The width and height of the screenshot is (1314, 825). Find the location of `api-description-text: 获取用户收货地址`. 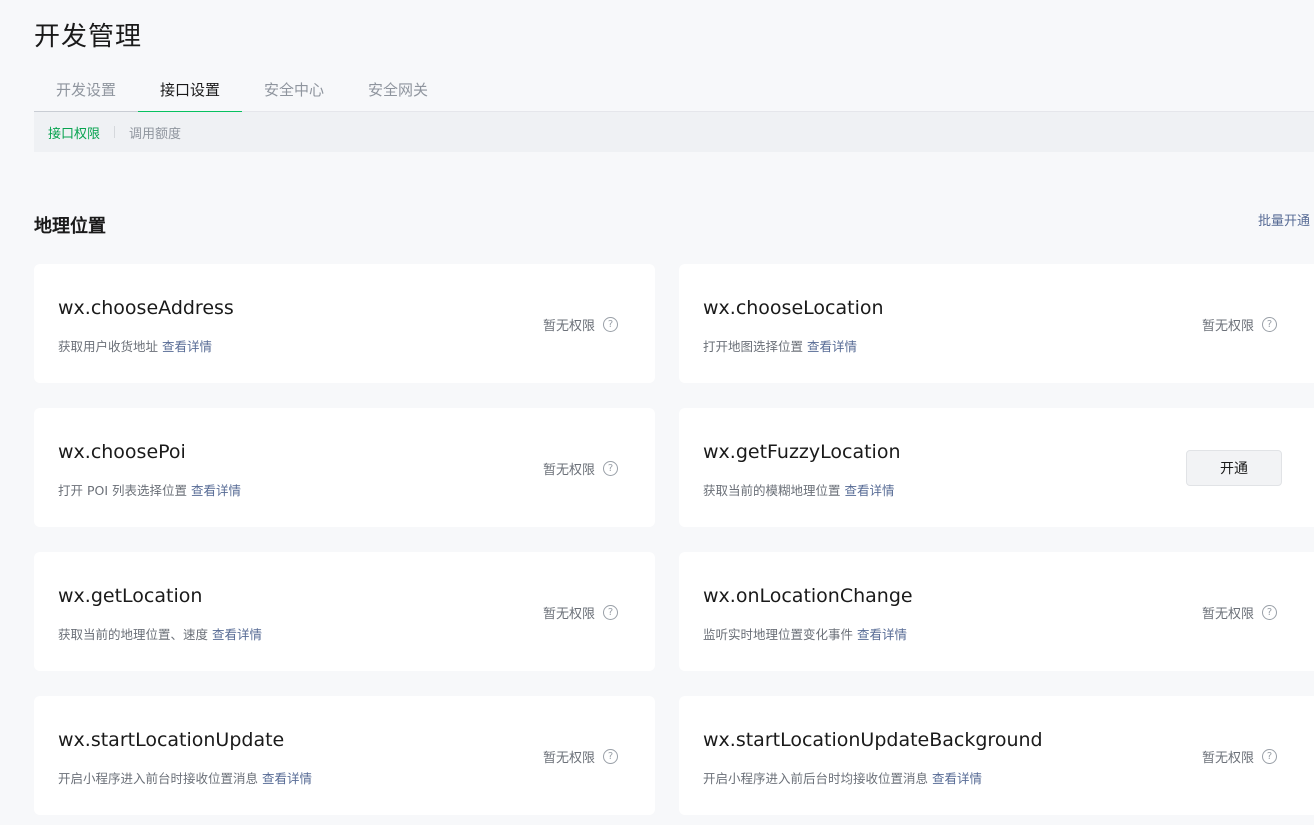

api-description-text: 获取用户收货地址 is located at coordinates (108, 346).